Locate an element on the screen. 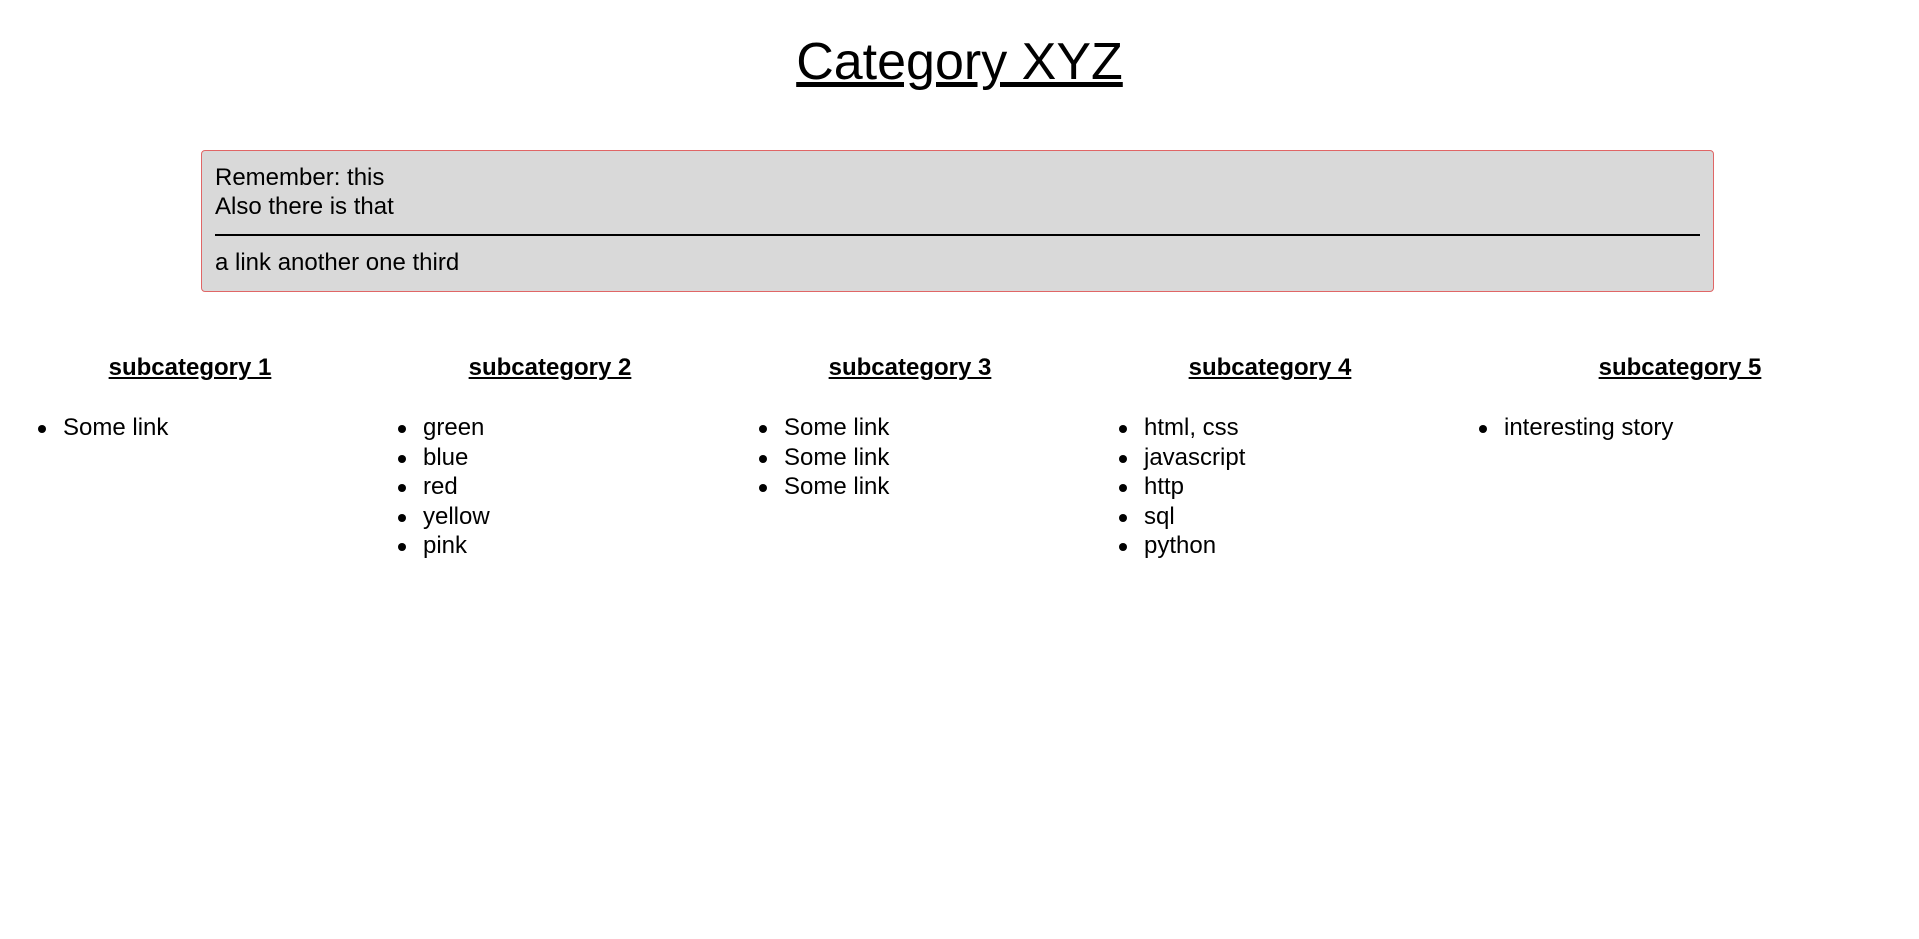 Image resolution: width=1919 pixels, height=939 pixels. subcategory-list: html, css javascript http sql python is located at coordinates (1182, 487).